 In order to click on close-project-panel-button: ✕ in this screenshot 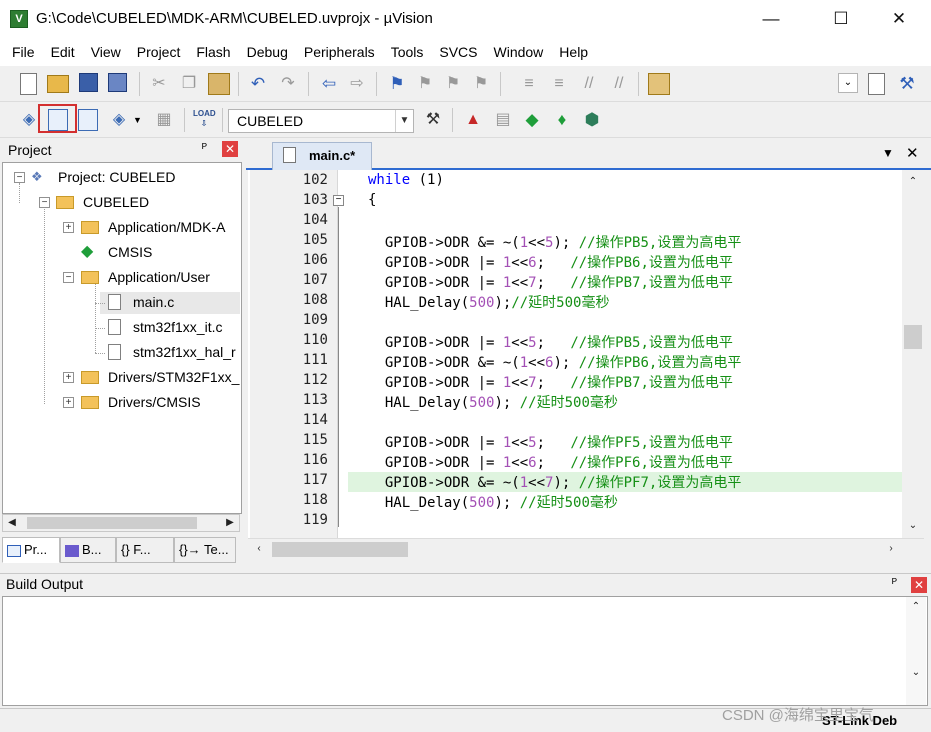, I will do `click(230, 149)`.